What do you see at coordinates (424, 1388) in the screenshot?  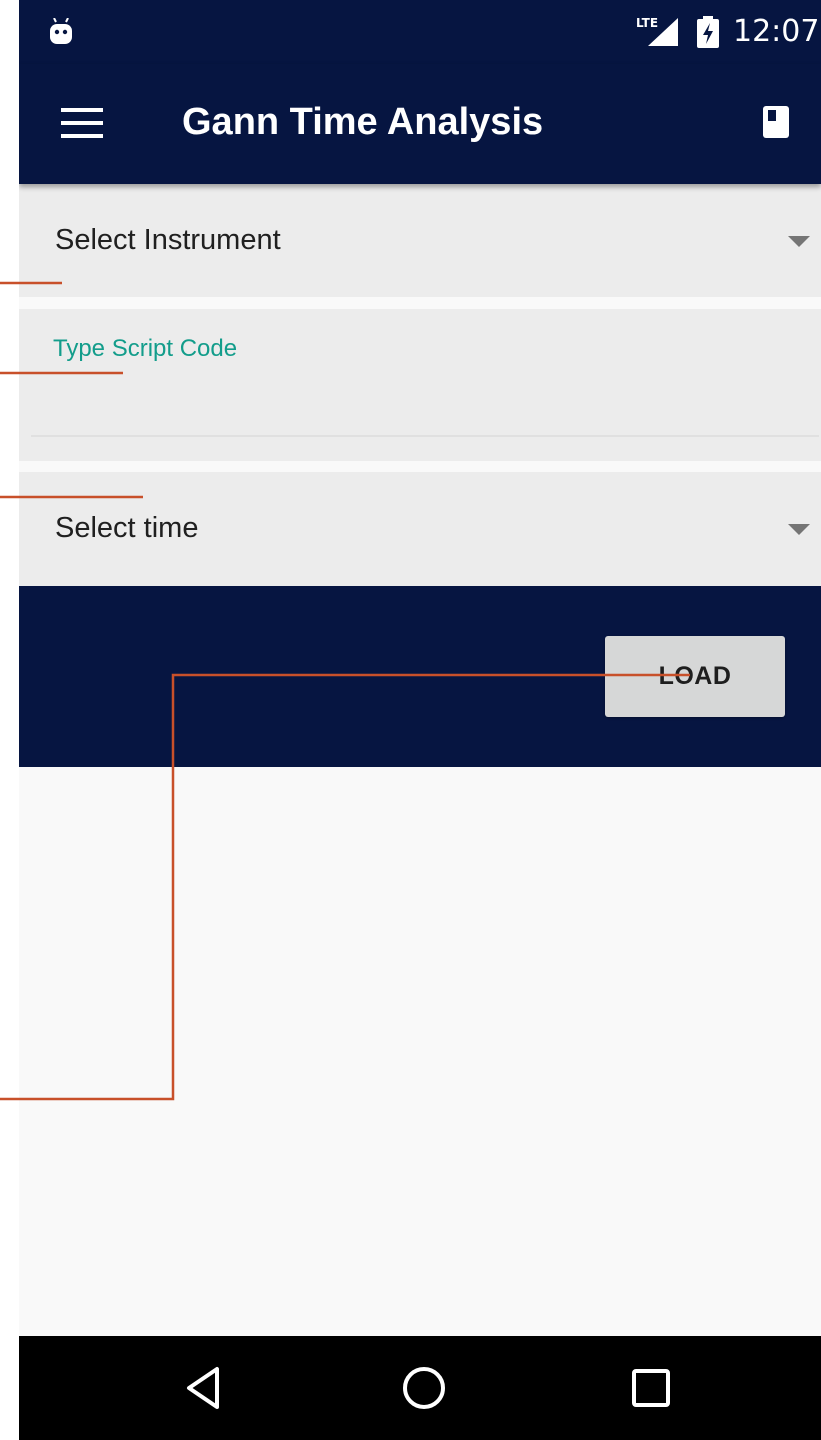 I see `home-circle-icon` at bounding box center [424, 1388].